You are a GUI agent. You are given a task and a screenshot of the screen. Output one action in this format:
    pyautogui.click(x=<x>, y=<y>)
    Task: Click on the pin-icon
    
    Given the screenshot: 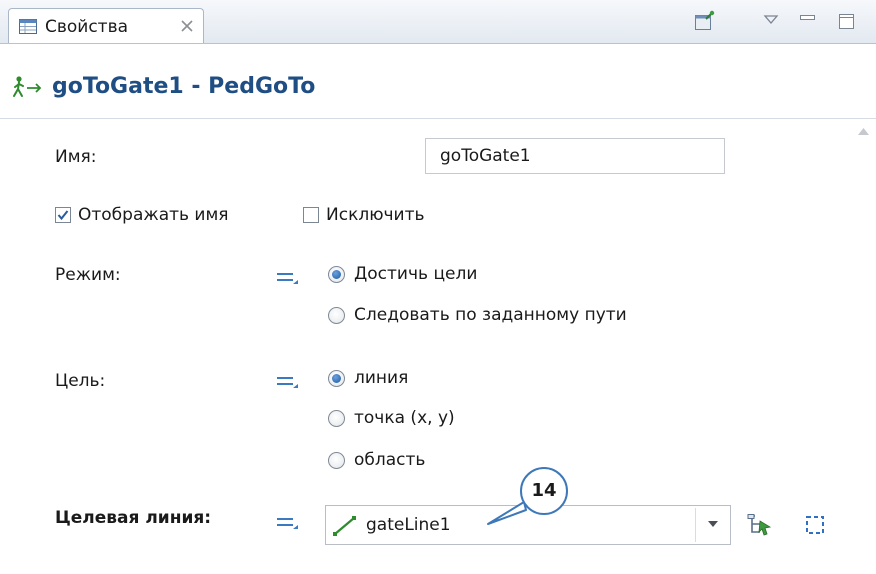 What is the action you would take?
    pyautogui.click(x=704, y=21)
    